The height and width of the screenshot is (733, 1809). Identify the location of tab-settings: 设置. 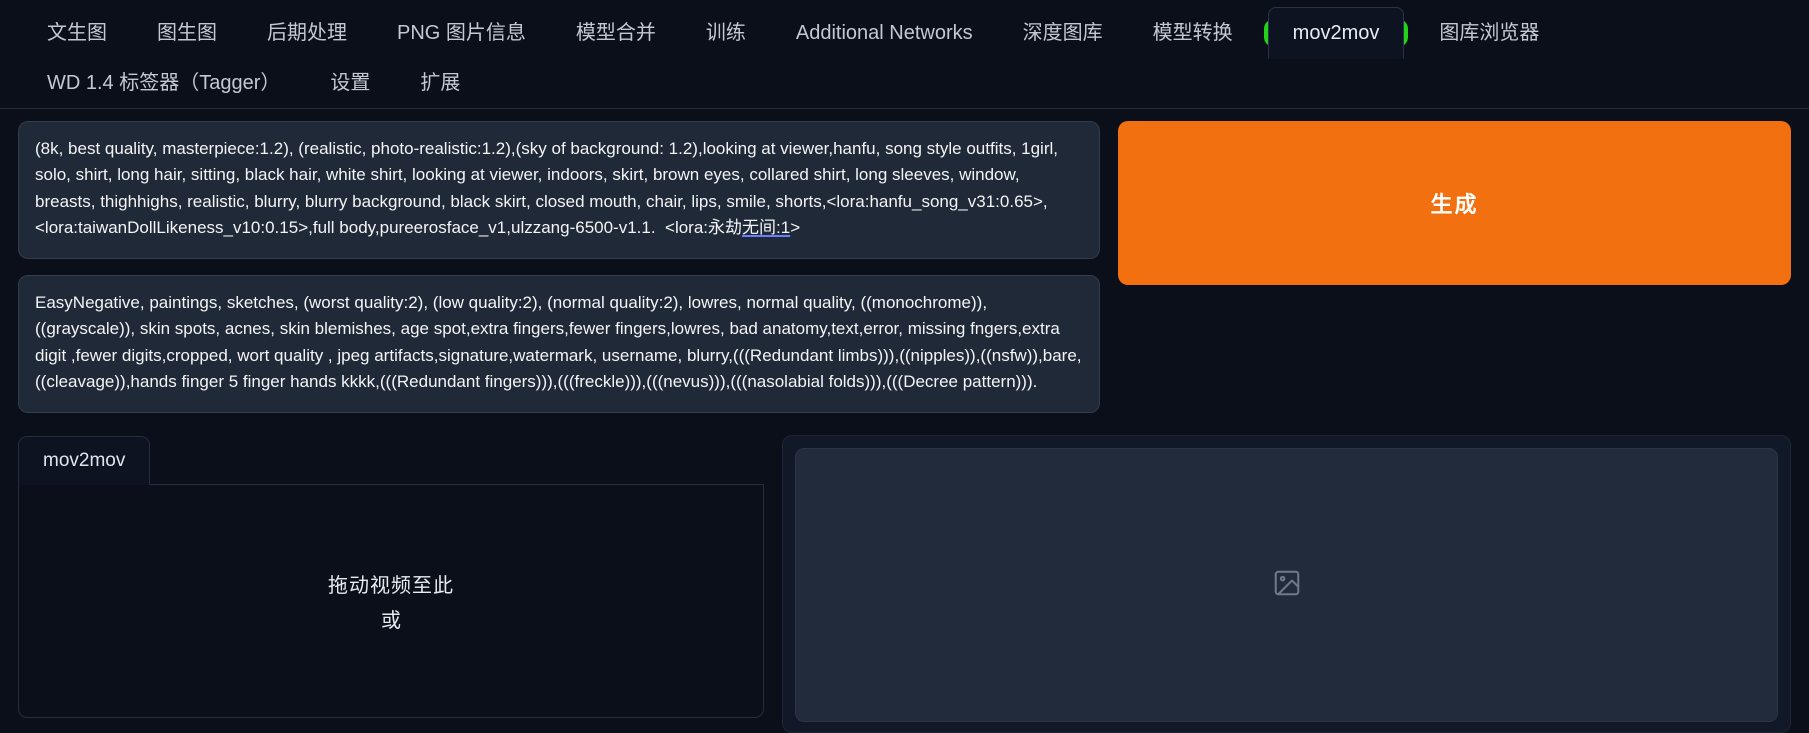
(350, 83).